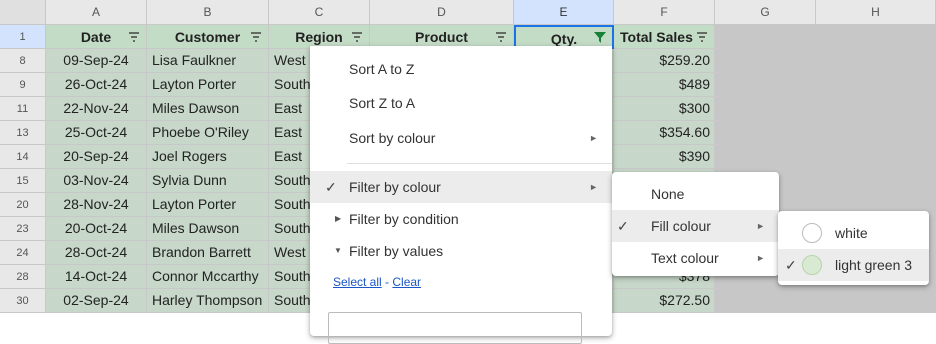 The width and height of the screenshot is (936, 344). Describe the element at coordinates (664, 133) in the screenshot. I see `cell-total-sales: $354.60` at that location.